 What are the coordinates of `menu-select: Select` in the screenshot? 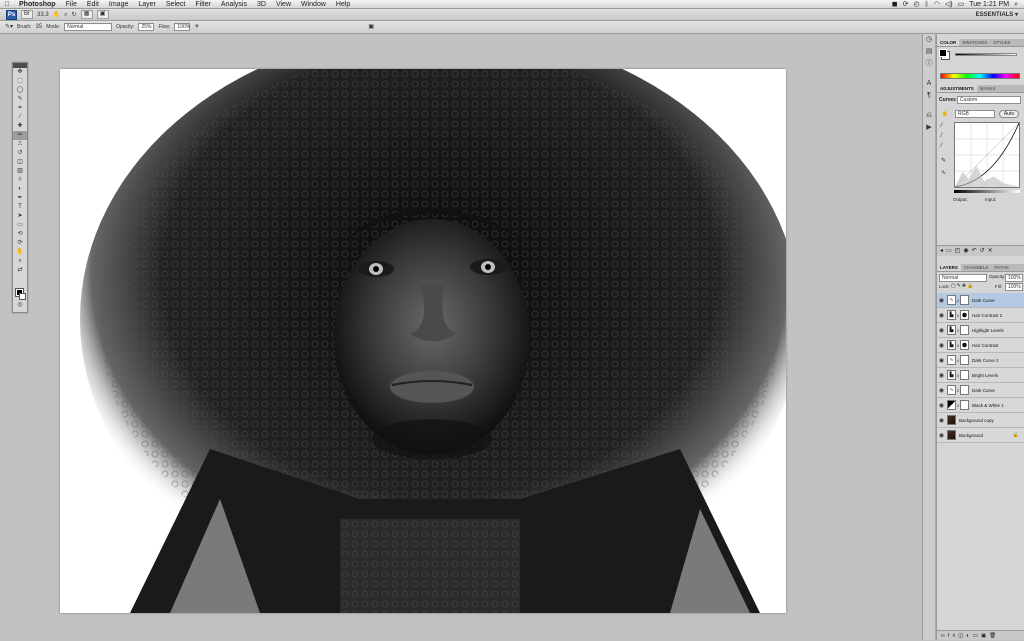 It's located at (175, 4).